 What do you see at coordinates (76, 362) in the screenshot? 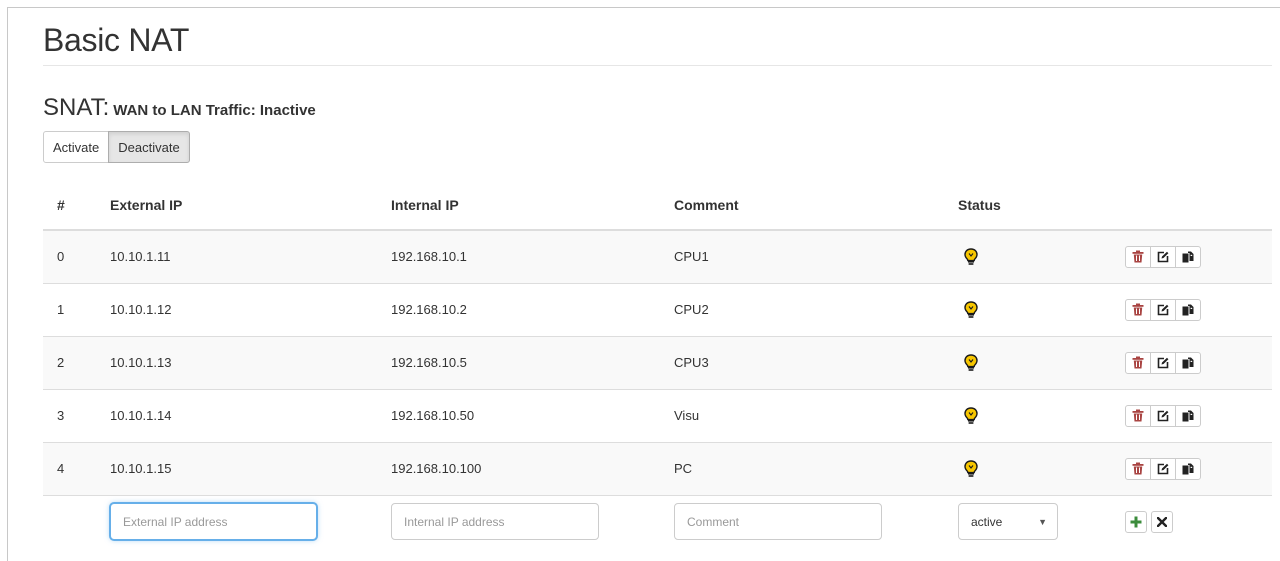
I see `row-index: 2` at bounding box center [76, 362].